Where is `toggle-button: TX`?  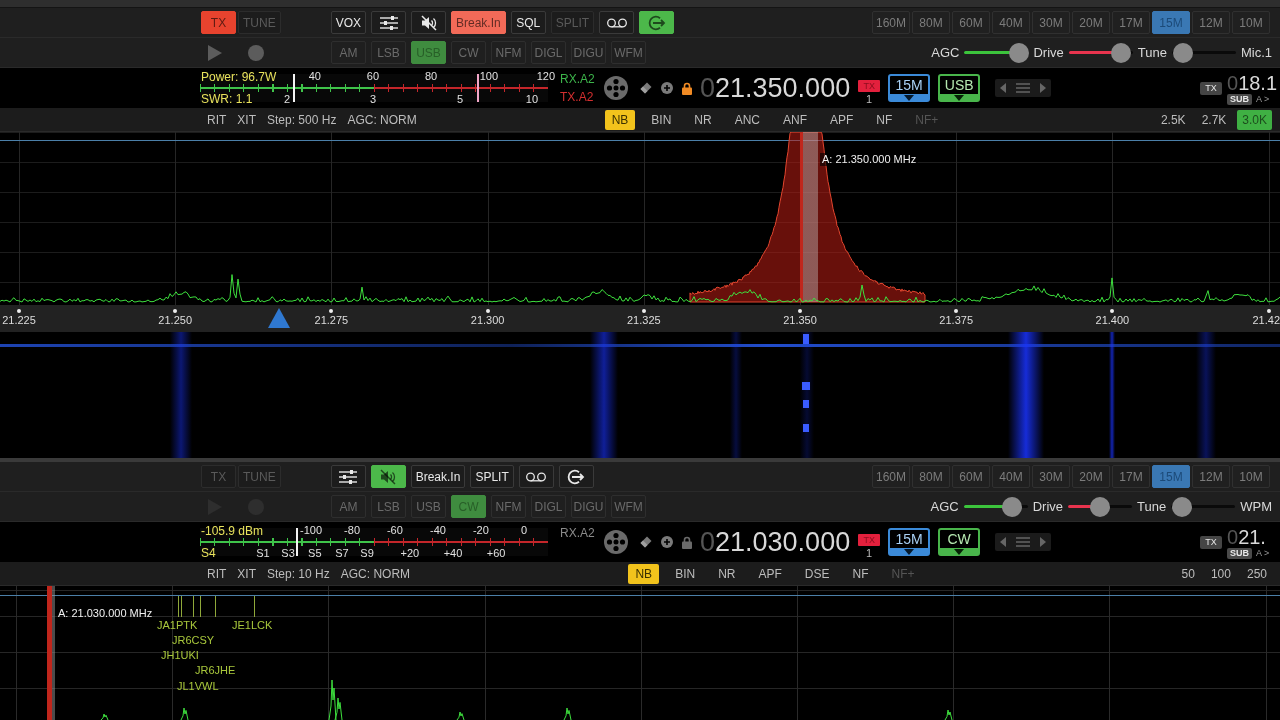 toggle-button: TX is located at coordinates (218, 22).